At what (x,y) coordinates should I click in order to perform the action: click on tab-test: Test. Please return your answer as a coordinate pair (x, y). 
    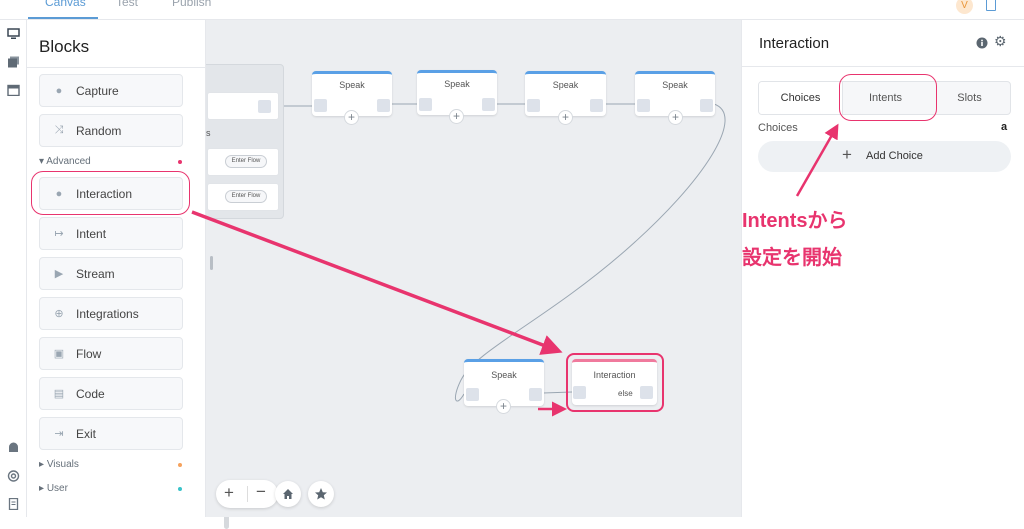
    Looking at the image, I should click on (127, 4).